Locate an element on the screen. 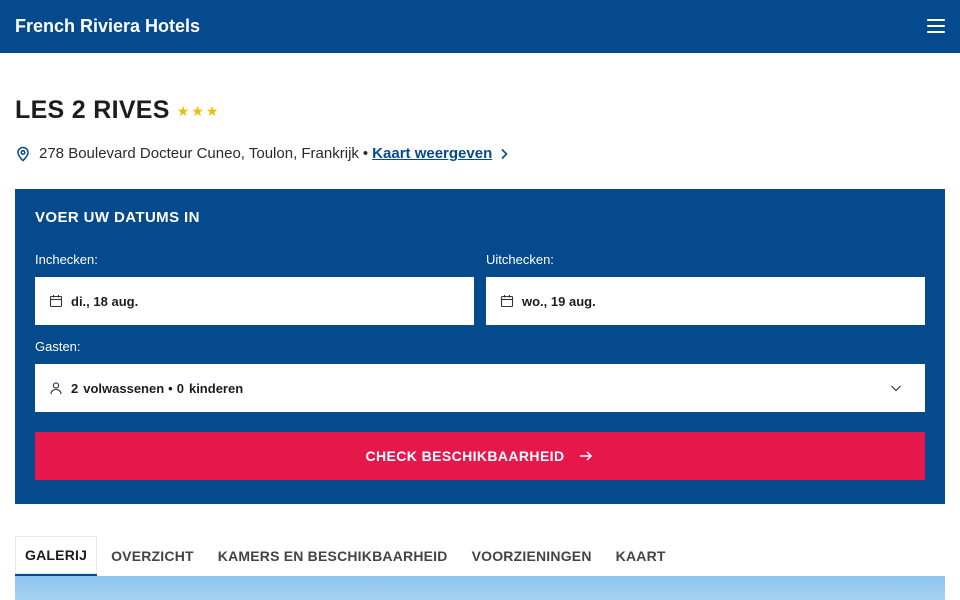 Image resolution: width=960 pixels, height=600 pixels. site-brand: French Riviera Hotels is located at coordinates (107, 26).